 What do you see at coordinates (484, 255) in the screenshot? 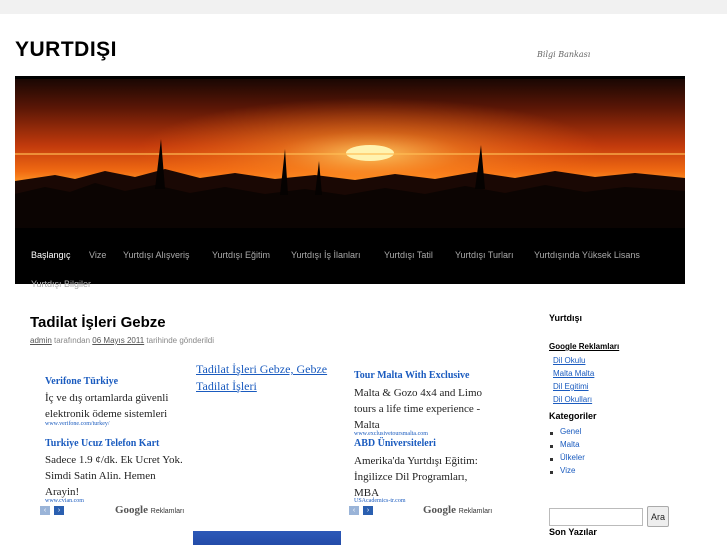
I see `nav-item-turlari: Yurtdışı Turları` at bounding box center [484, 255].